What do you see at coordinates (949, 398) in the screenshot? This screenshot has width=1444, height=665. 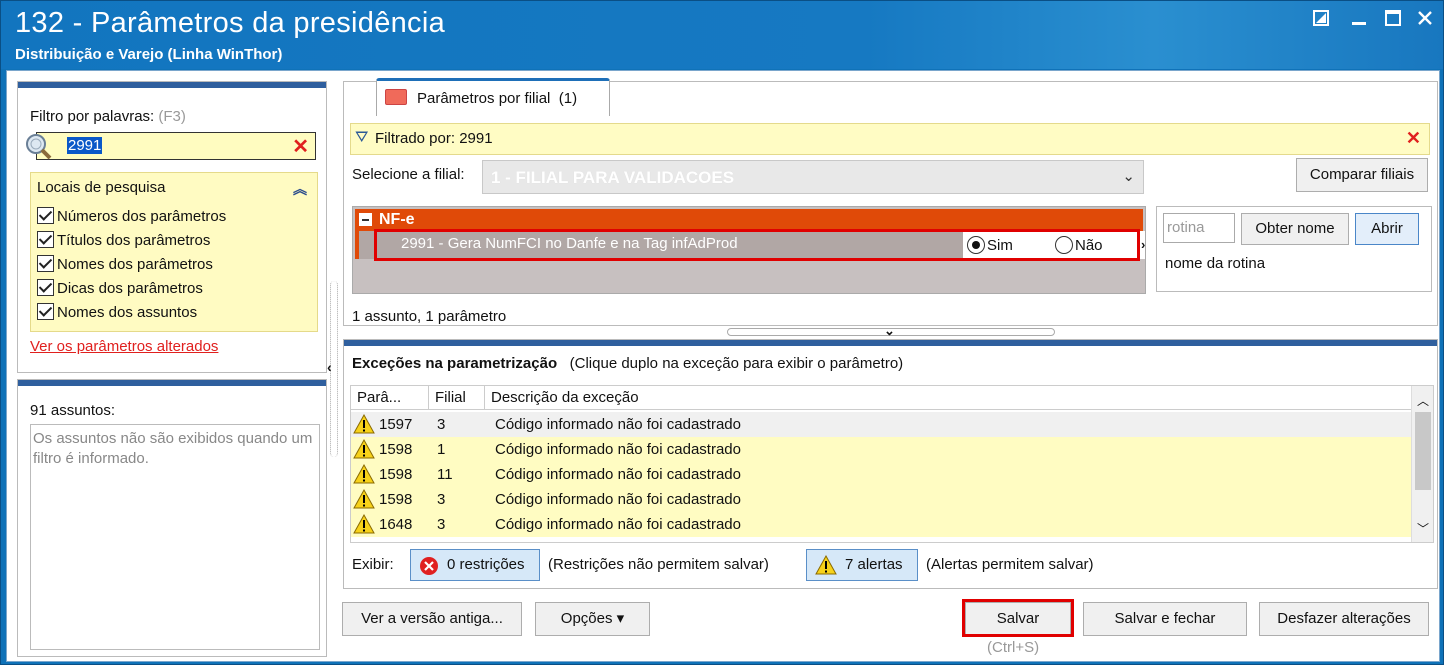 I see `column-header-description: Descrição da exceção` at bounding box center [949, 398].